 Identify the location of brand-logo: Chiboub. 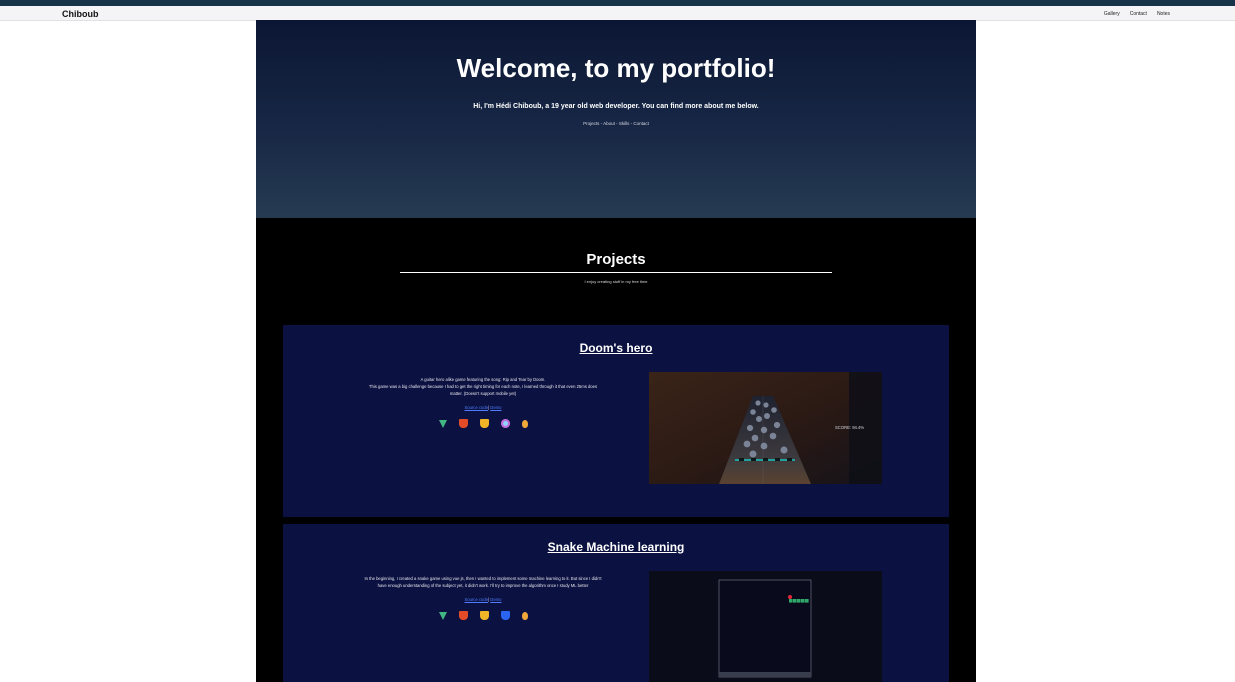
(80, 14).